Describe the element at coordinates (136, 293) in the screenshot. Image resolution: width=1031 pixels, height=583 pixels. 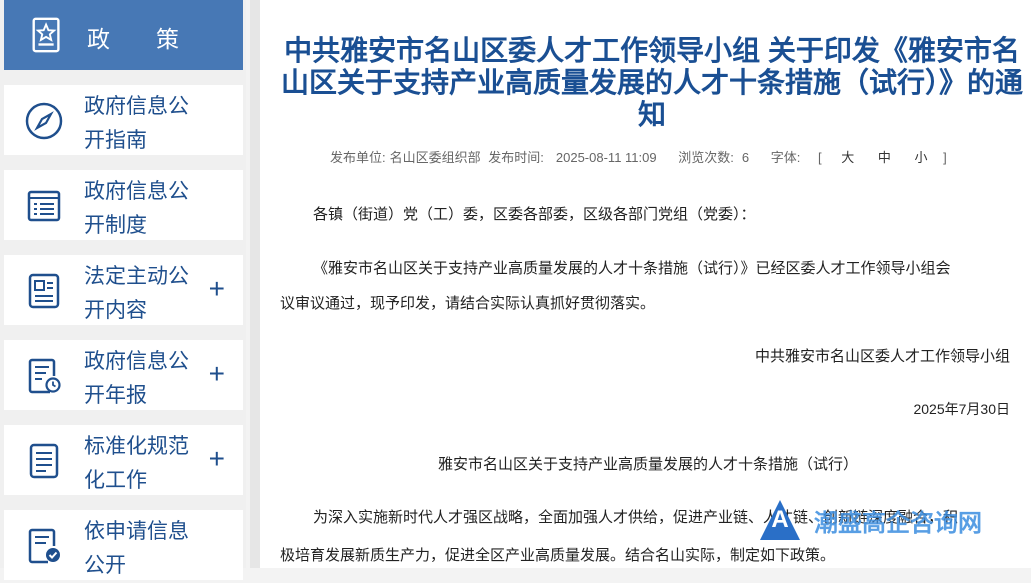
I see `sidebar-item-label: 法定主动公开内容` at that location.